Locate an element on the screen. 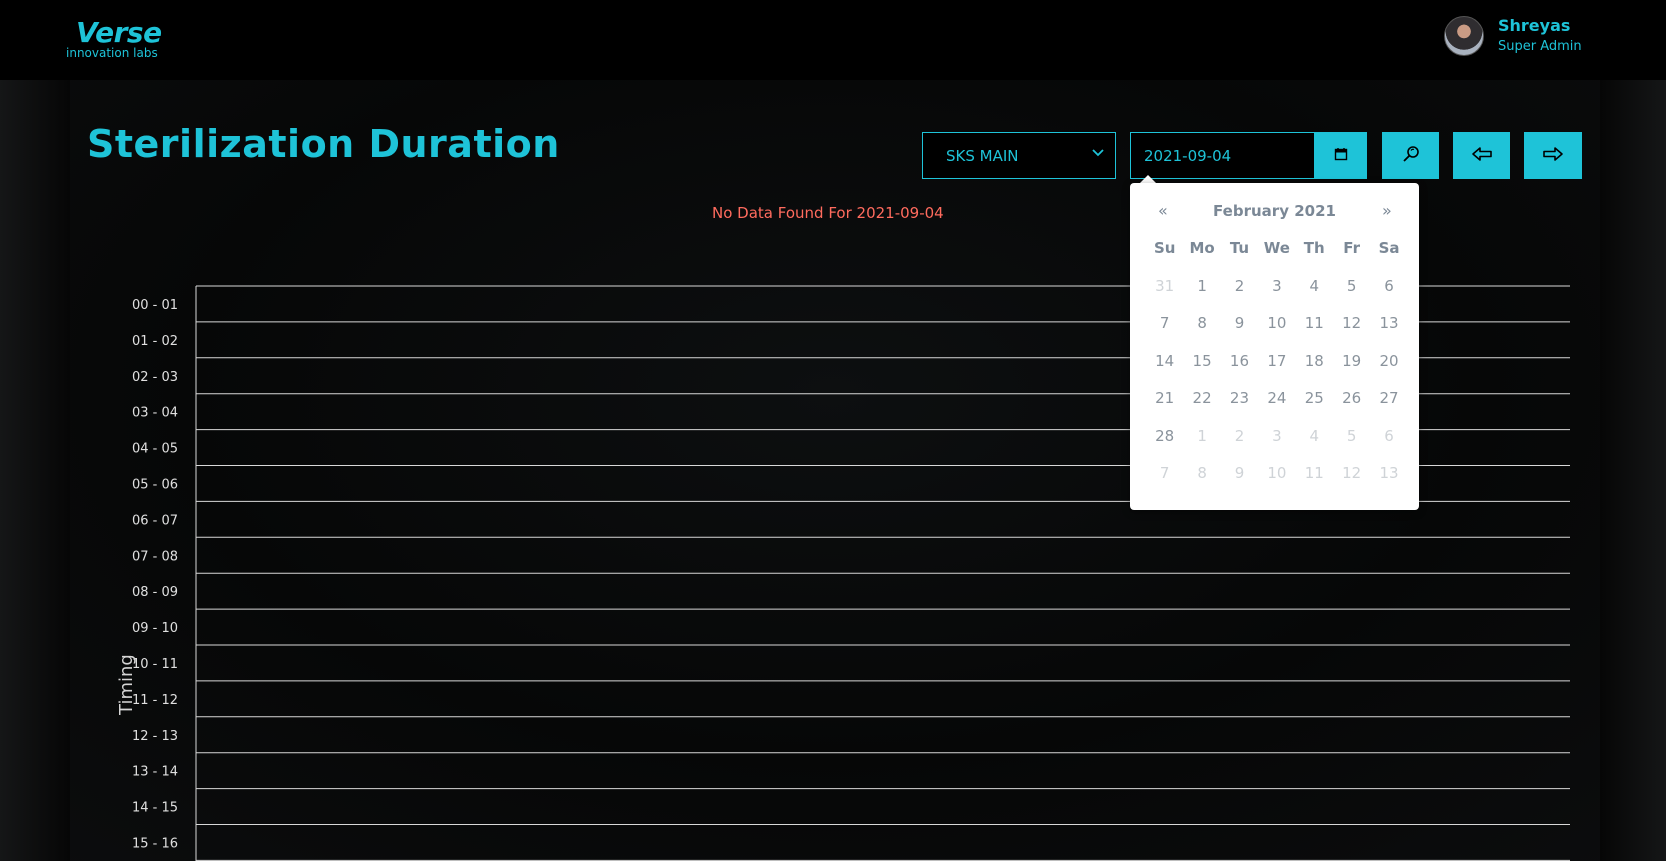 Image resolution: width=1666 pixels, height=861 pixels. y-tick-label: 11 - 12 is located at coordinates (155, 700).